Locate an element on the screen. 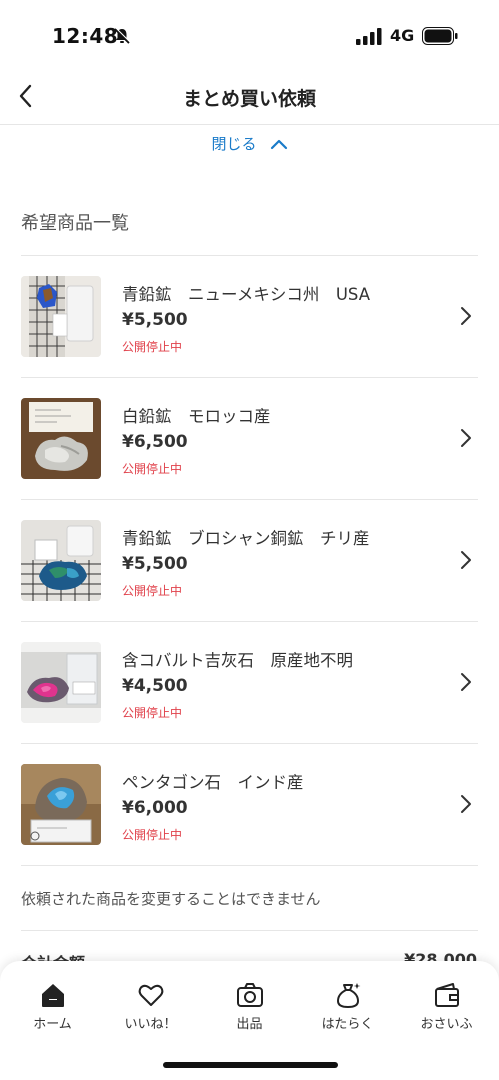 This screenshot has width=499, height=1080. item-price: ¥4,500 is located at coordinates (155, 686).